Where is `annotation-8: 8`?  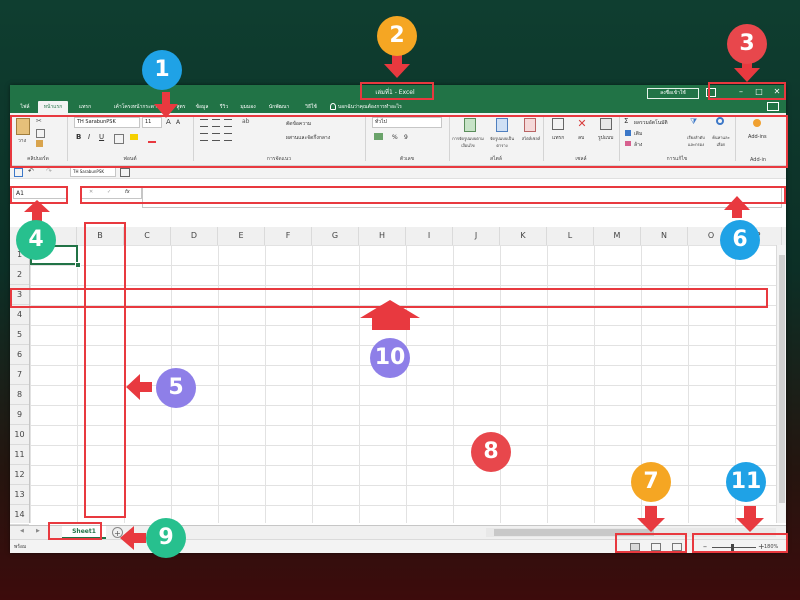
annotation-8: 8 is located at coordinates (491, 452).